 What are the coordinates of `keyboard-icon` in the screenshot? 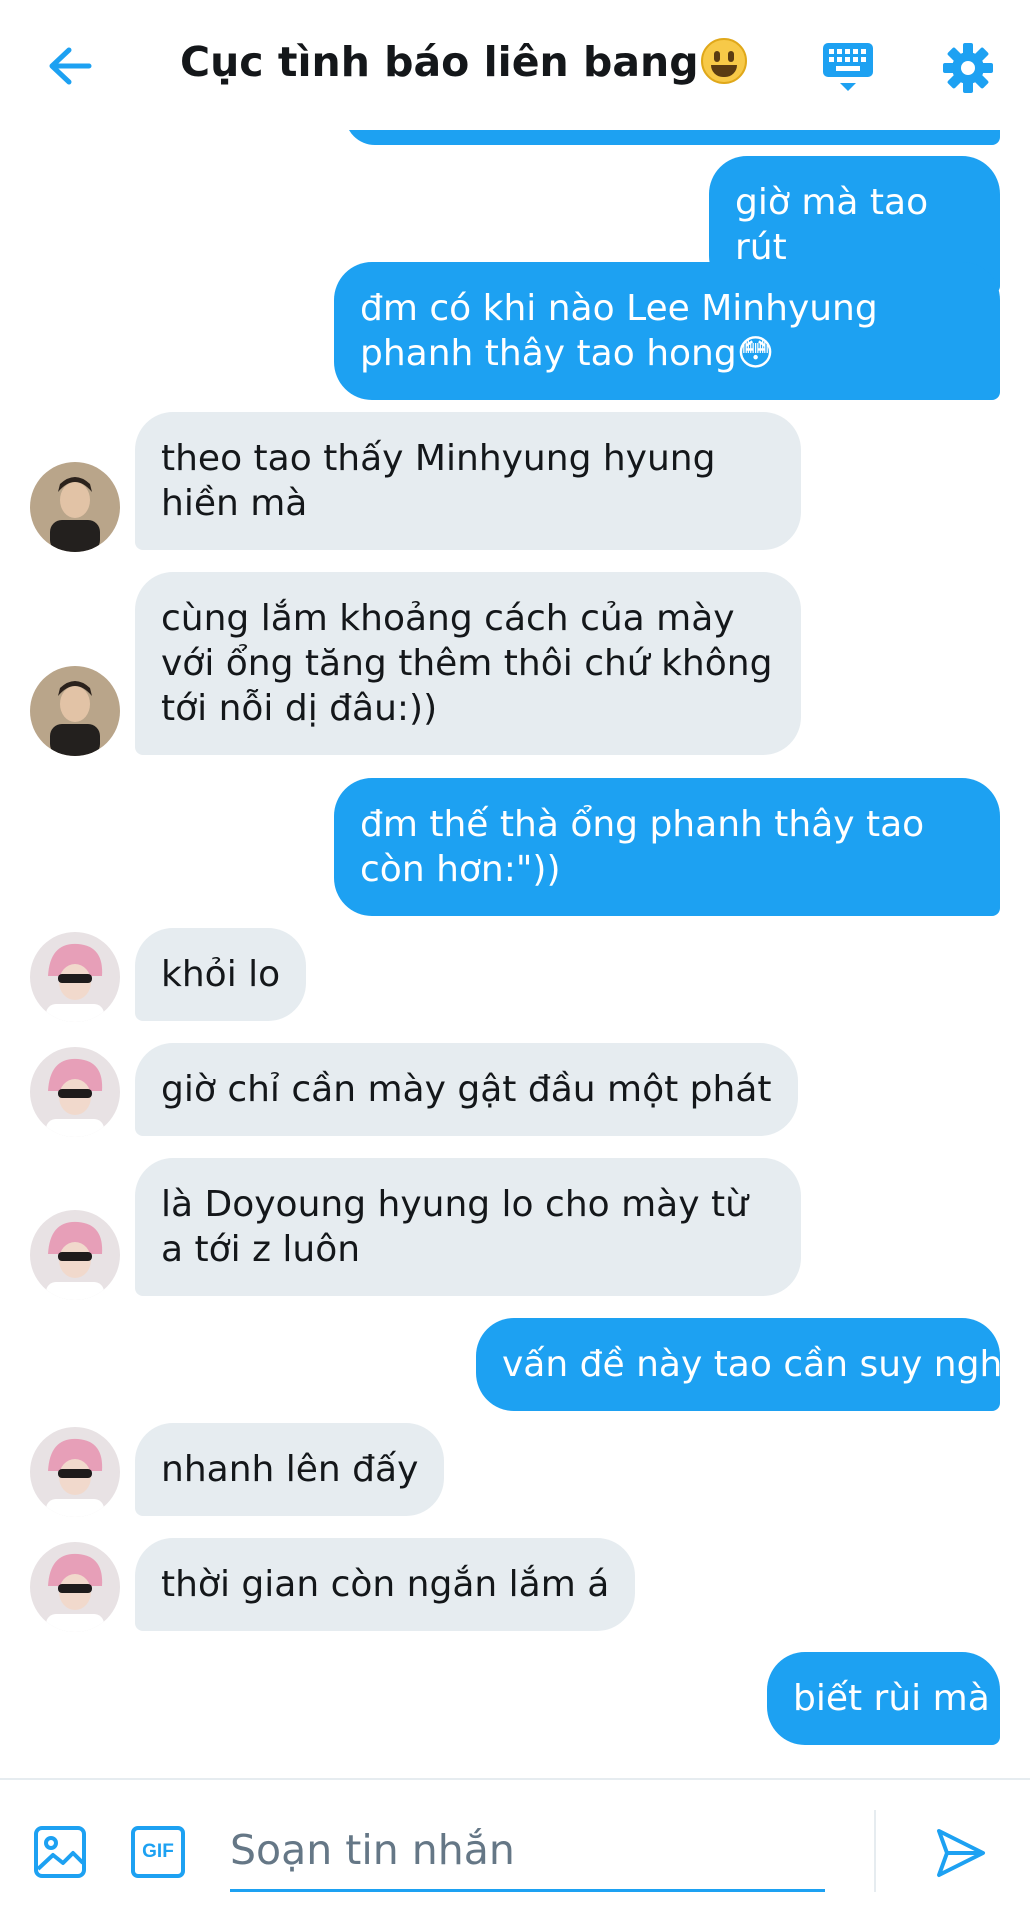 It's located at (848, 67).